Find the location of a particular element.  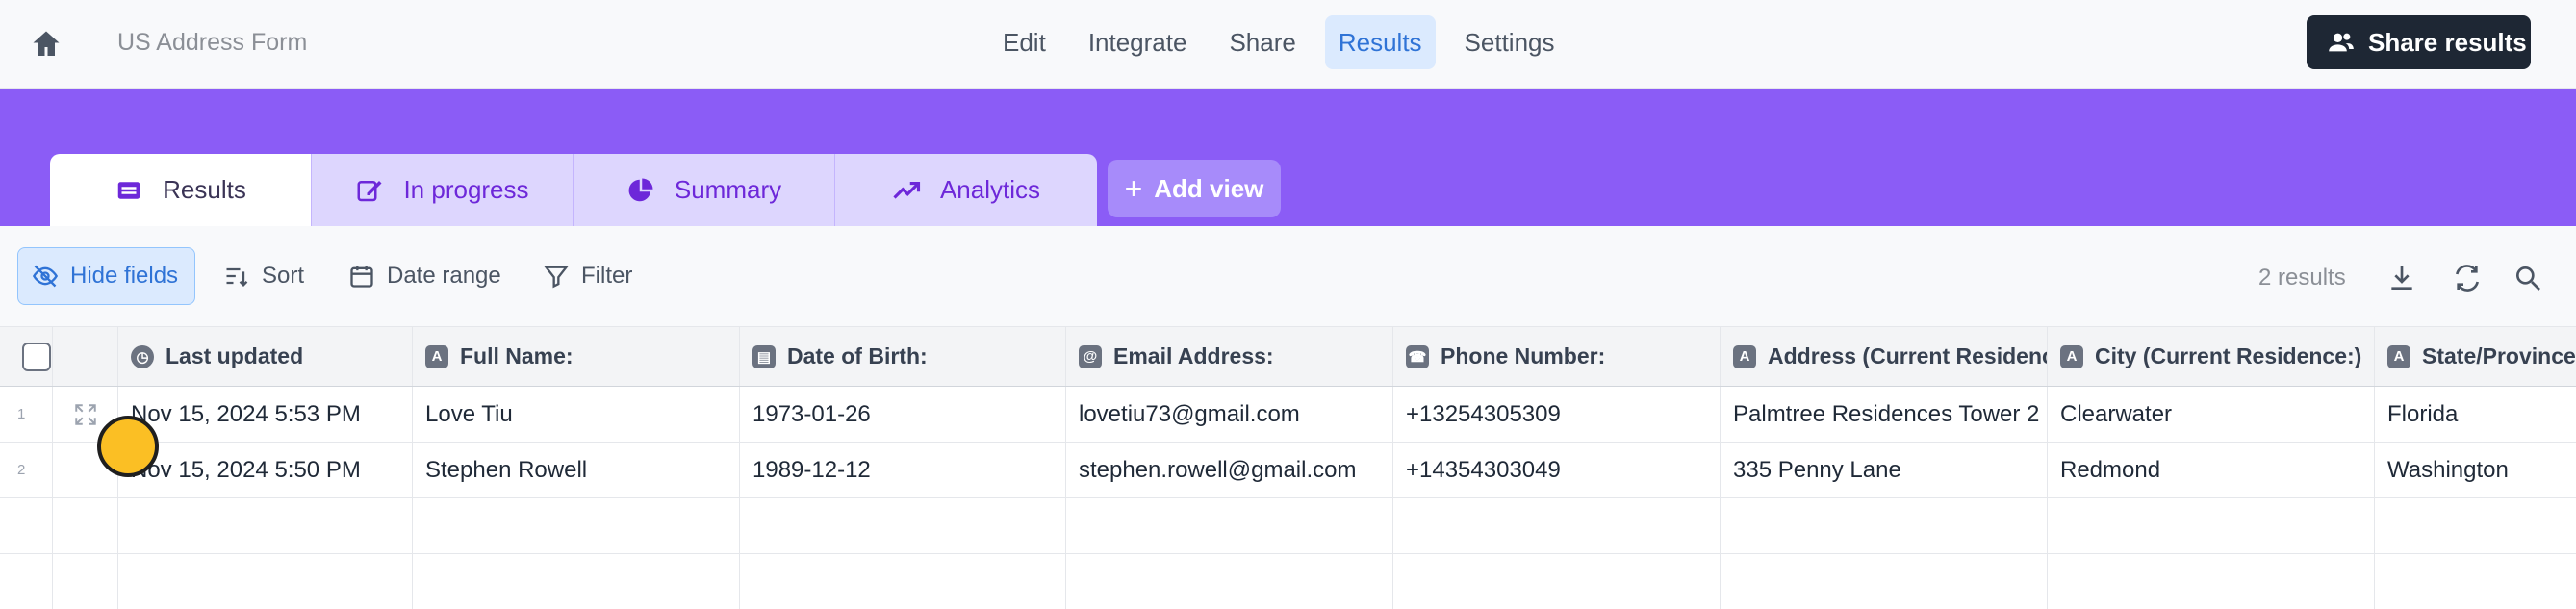

nav-results: Results is located at coordinates (1380, 42).